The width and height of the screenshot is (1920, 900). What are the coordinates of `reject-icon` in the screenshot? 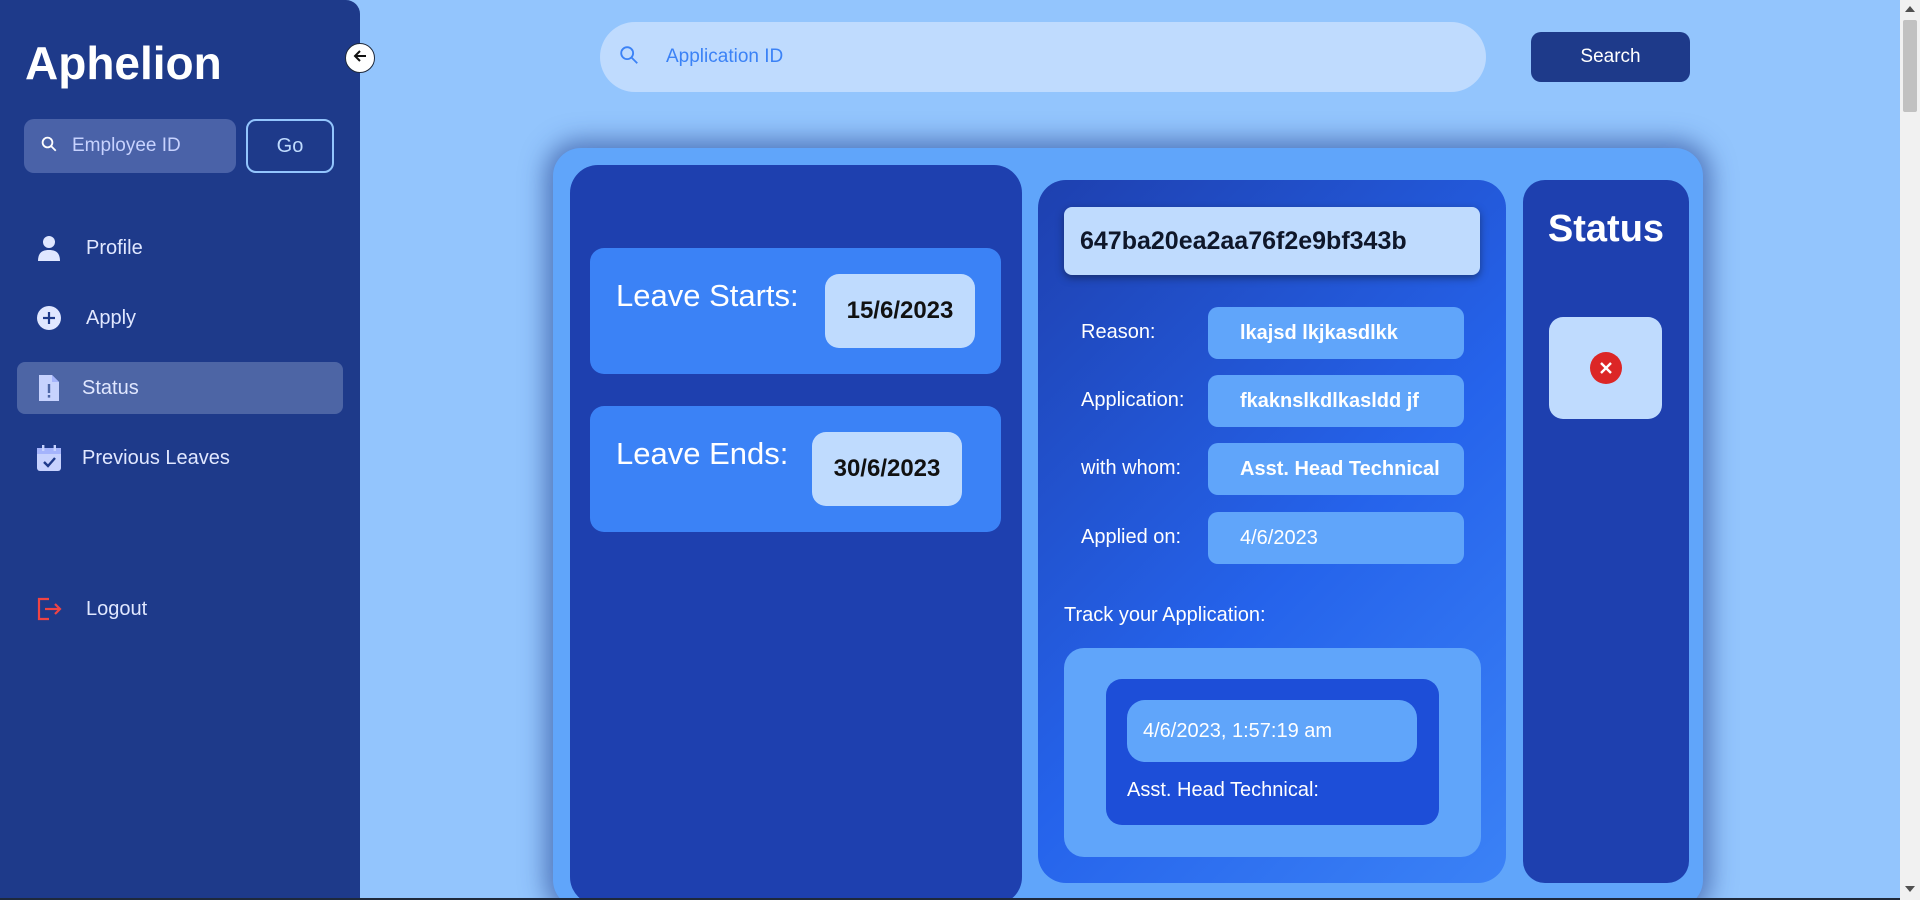 It's located at (1605, 368).